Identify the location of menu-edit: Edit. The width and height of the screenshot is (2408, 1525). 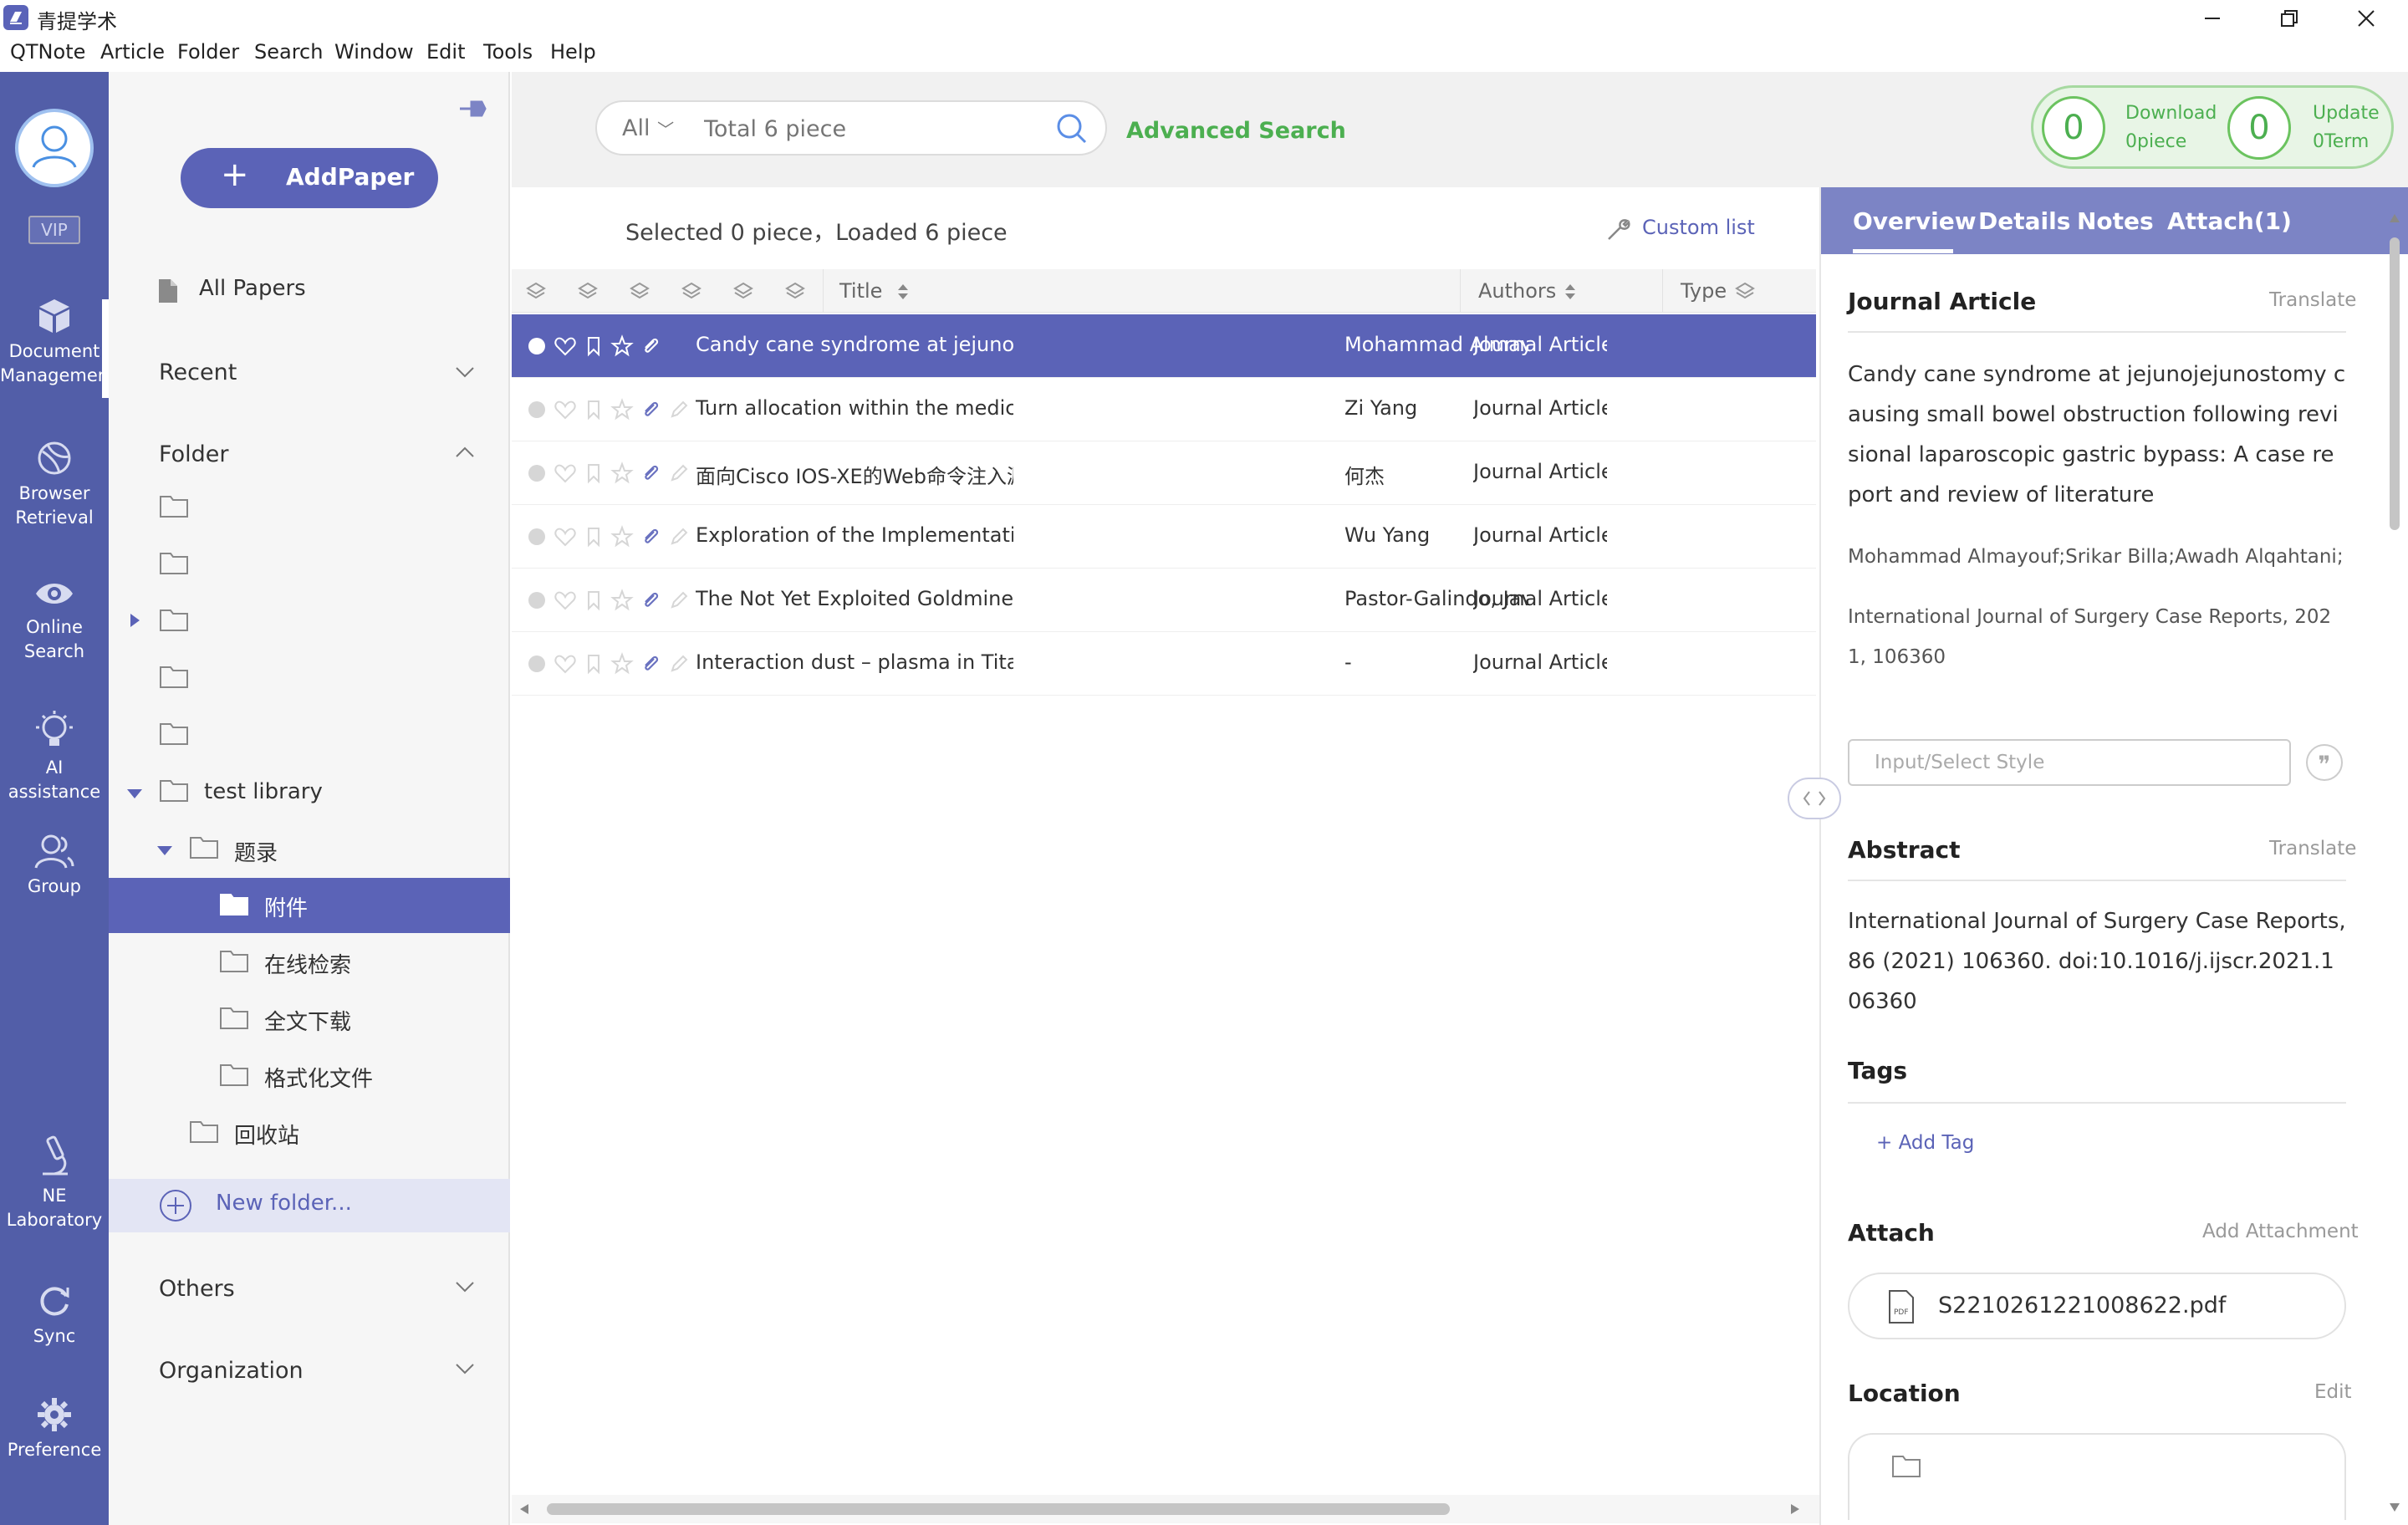
(446, 52).